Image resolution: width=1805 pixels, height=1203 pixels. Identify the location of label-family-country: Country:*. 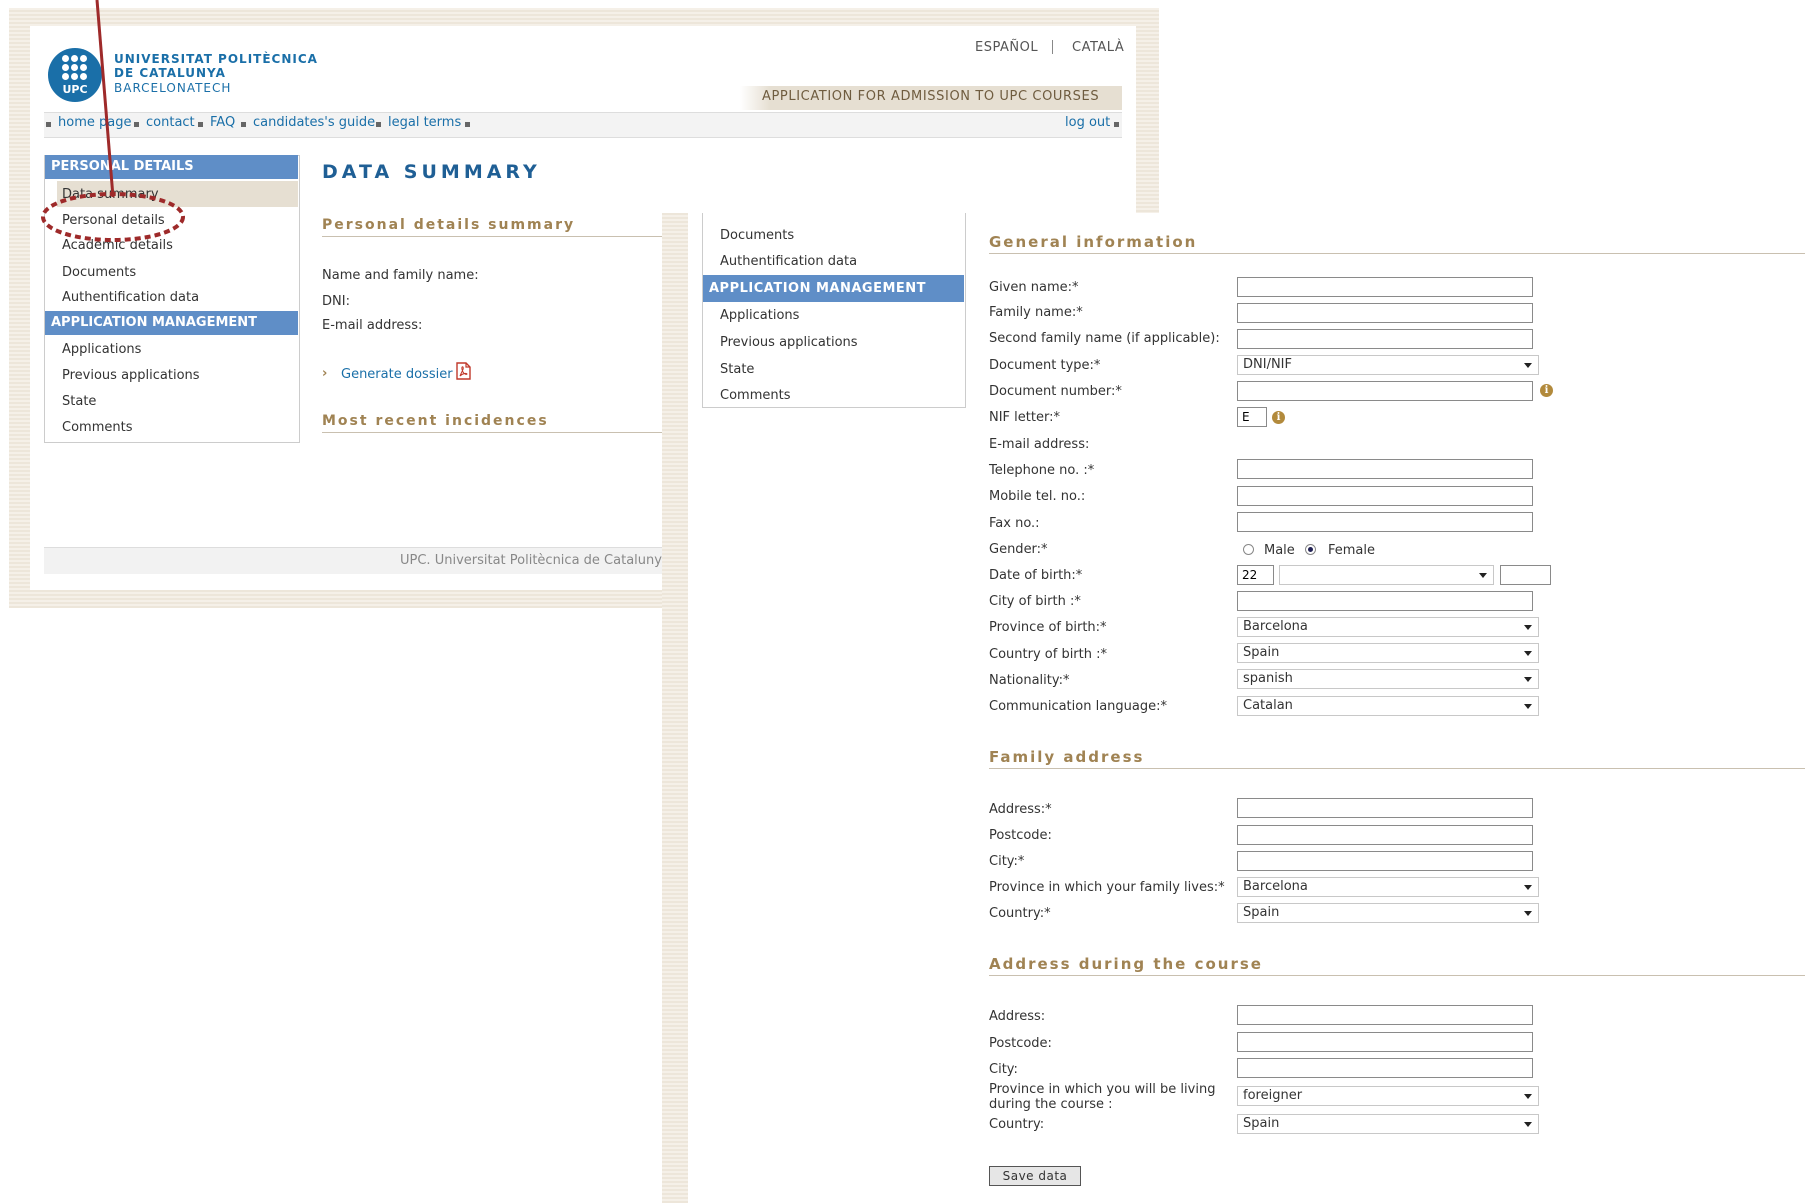
(1020, 913).